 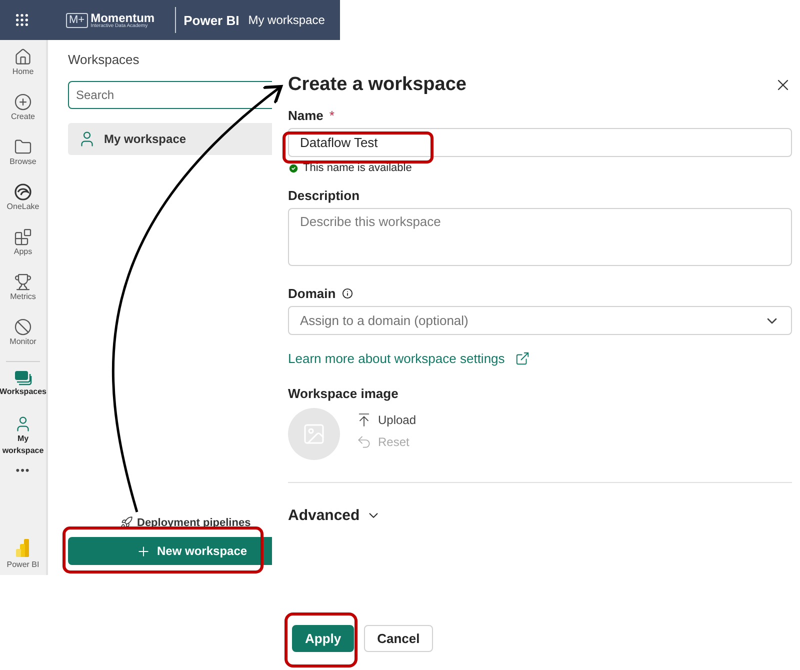 What do you see at coordinates (126, 522) in the screenshot?
I see `rocket-icon` at bounding box center [126, 522].